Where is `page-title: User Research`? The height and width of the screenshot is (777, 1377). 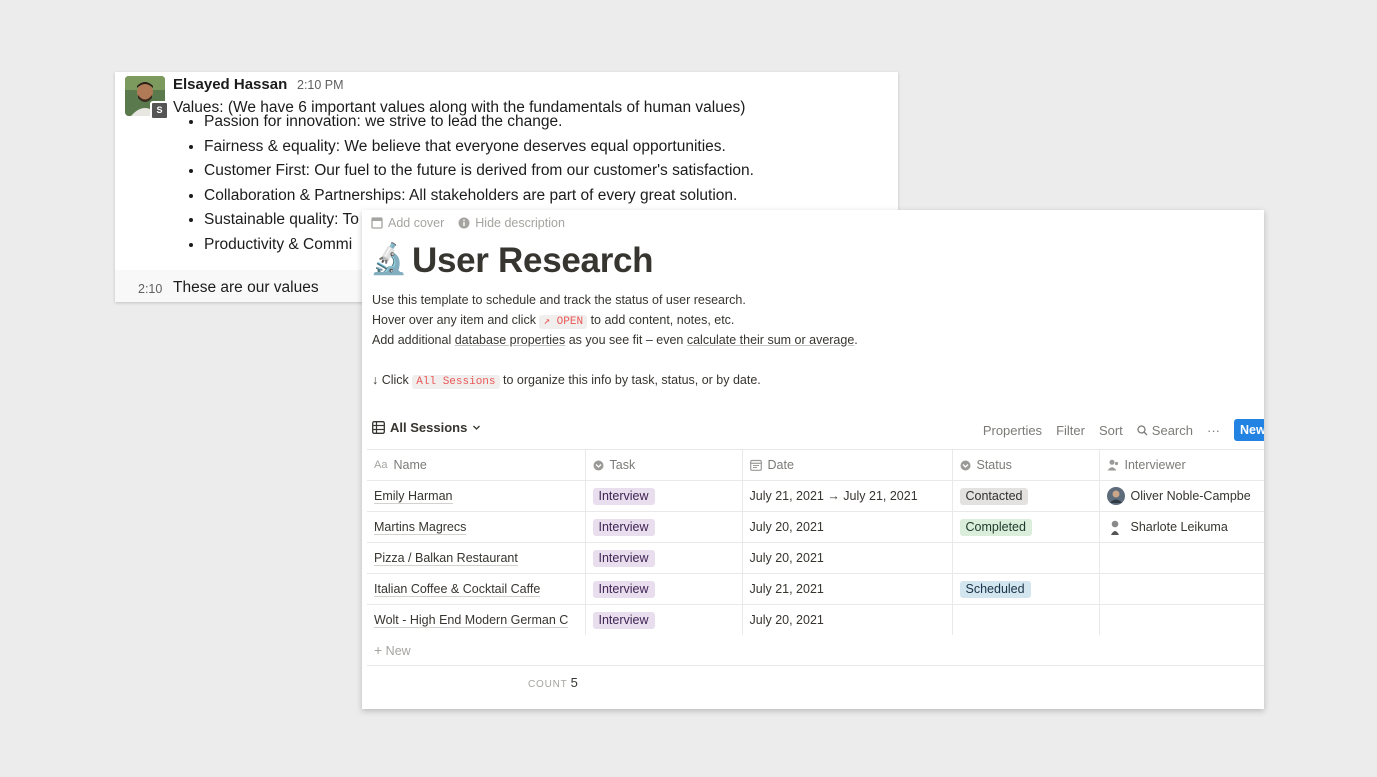 page-title: User Research is located at coordinates (533, 261).